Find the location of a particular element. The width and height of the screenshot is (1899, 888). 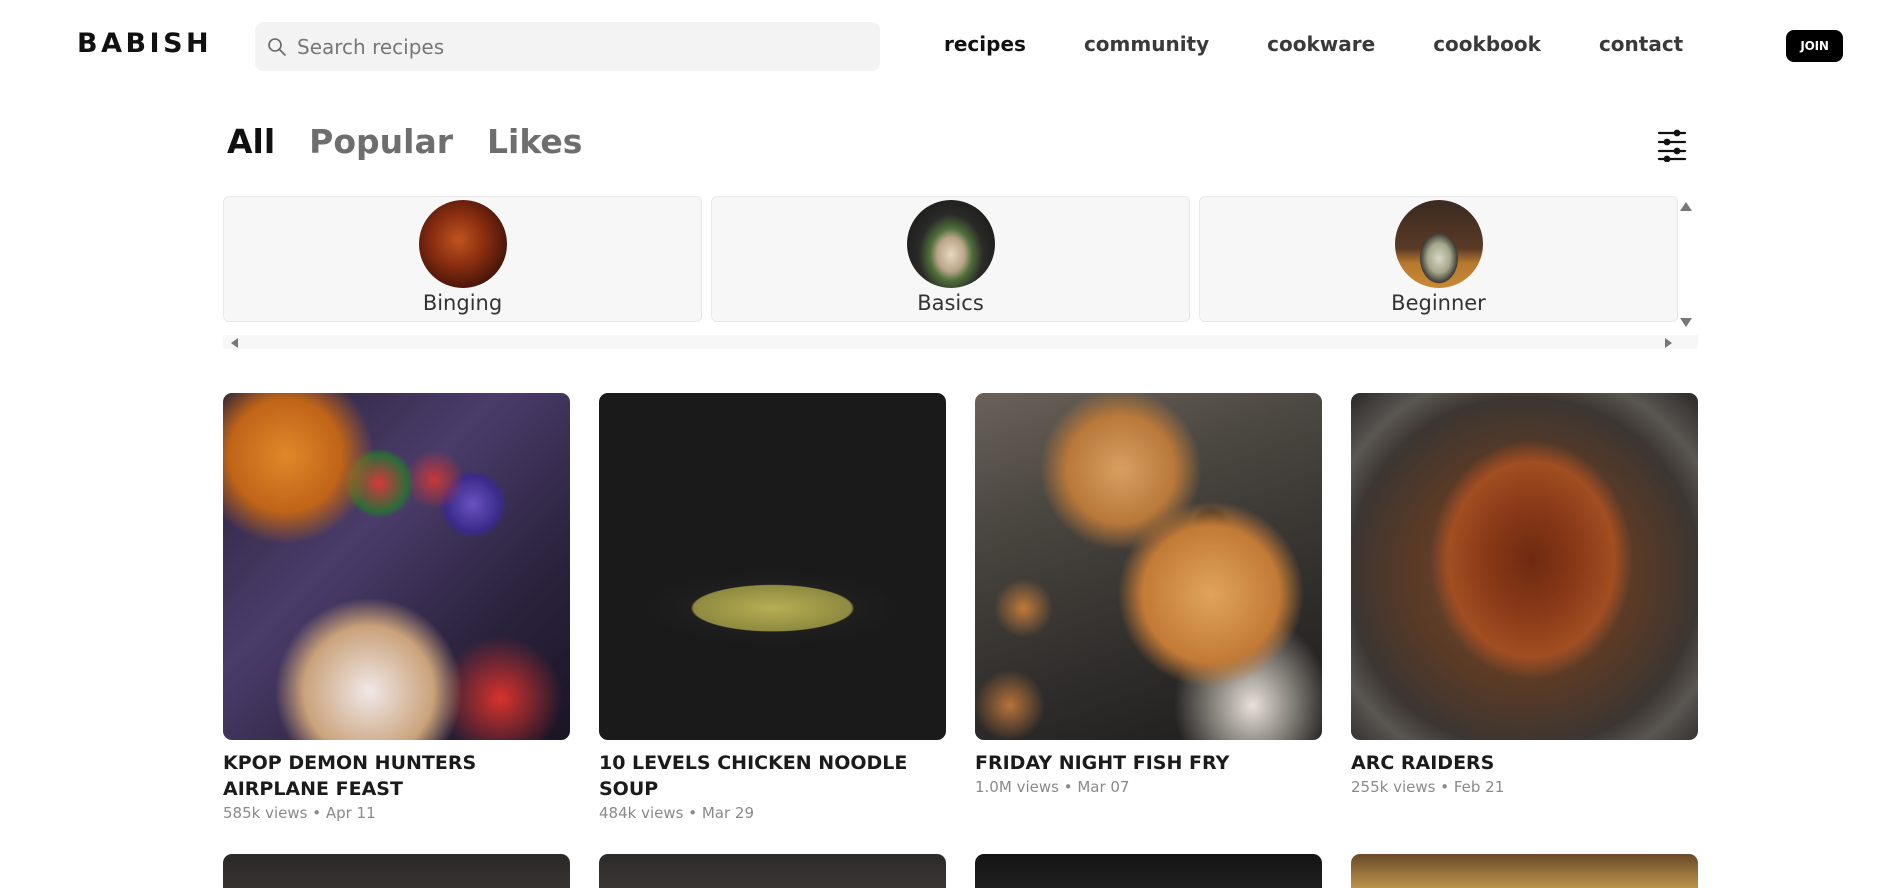

category-carousel: Binging Basics Beginner is located at coordinates (960, 273).